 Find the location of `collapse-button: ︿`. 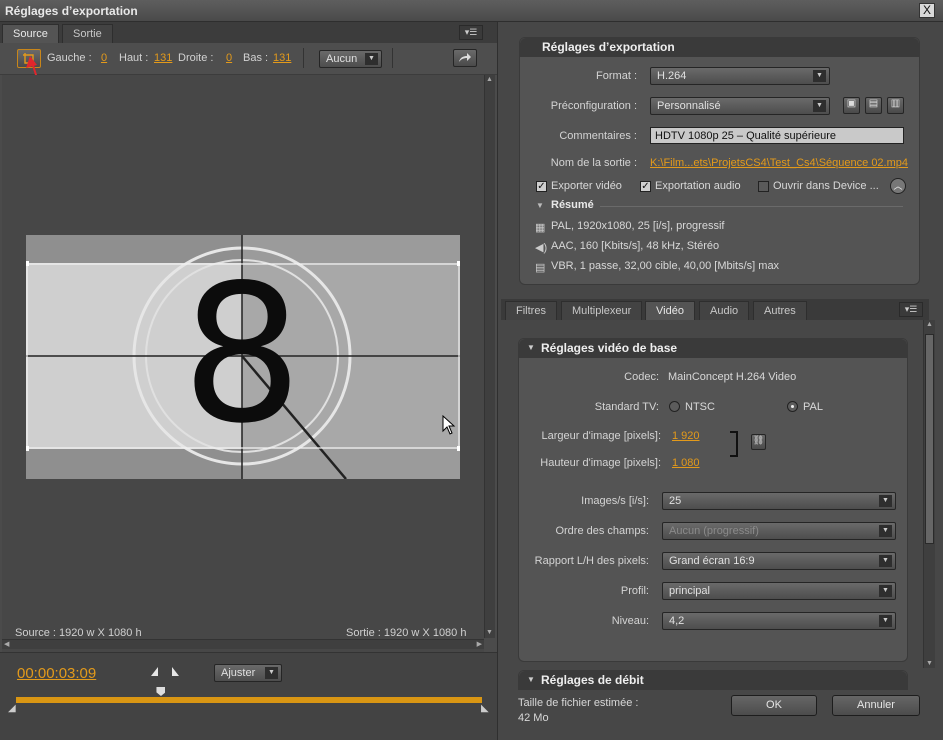

collapse-button: ︿ is located at coordinates (898, 186).